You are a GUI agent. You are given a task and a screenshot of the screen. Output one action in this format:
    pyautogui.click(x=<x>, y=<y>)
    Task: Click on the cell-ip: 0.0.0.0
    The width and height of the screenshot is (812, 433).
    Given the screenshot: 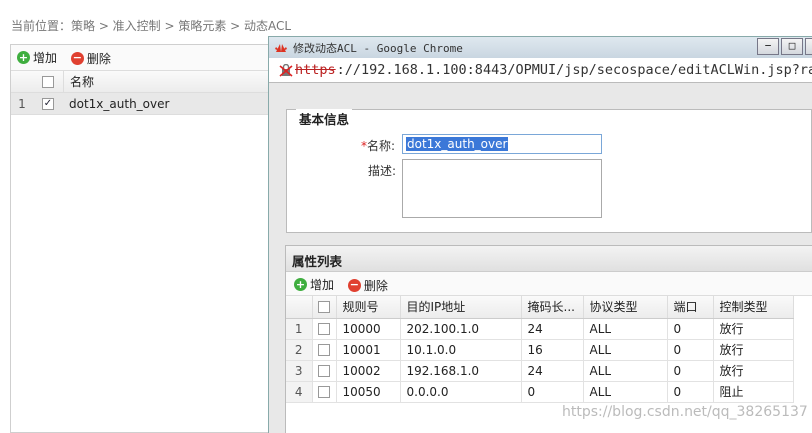 What is the action you would take?
    pyautogui.click(x=461, y=392)
    